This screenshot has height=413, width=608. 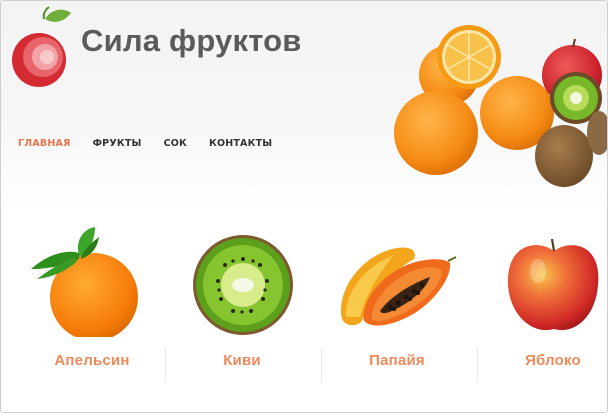 I want to click on nav-item-juice: СОК, so click(x=175, y=143).